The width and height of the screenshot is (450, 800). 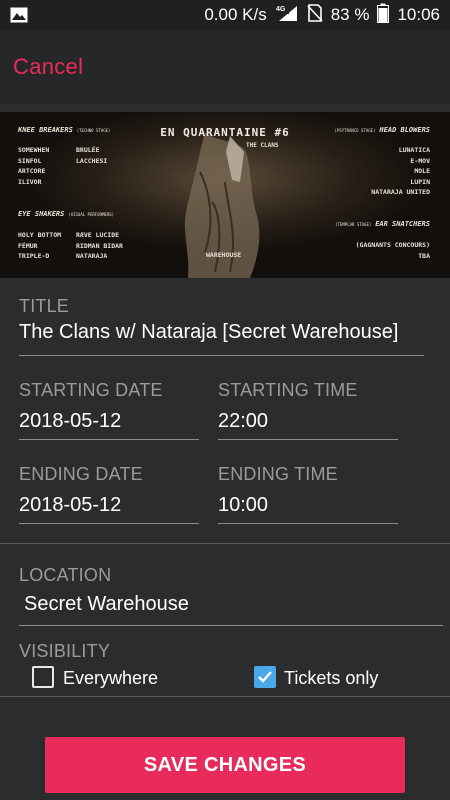 I want to click on poster-group2-col2: RÆVE LUCIDE RIDMAN BIDAR NATARAJA, so click(x=99, y=245).